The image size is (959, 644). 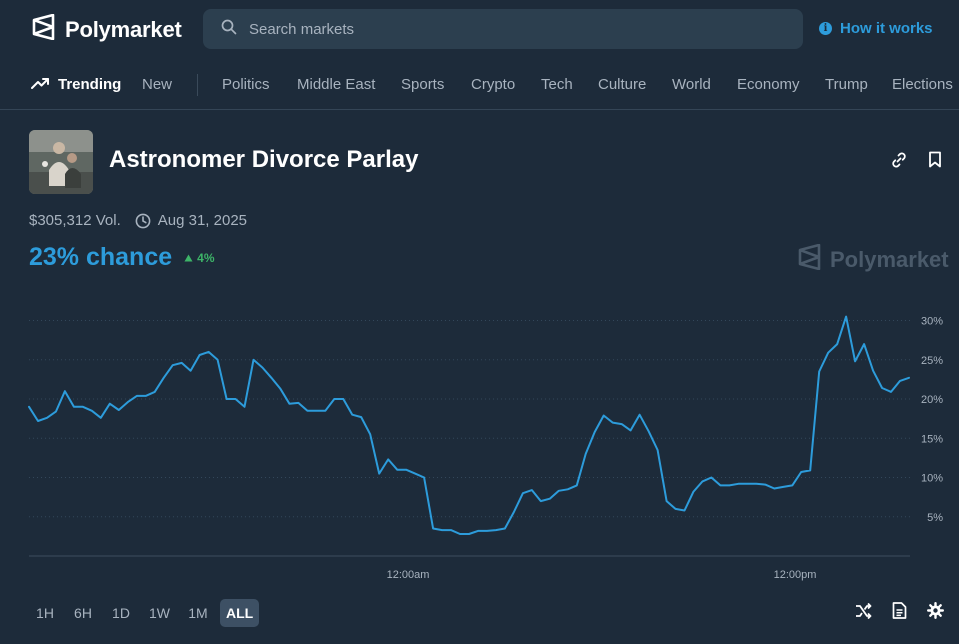 I want to click on watermark-text: Polymarket, so click(x=889, y=259).